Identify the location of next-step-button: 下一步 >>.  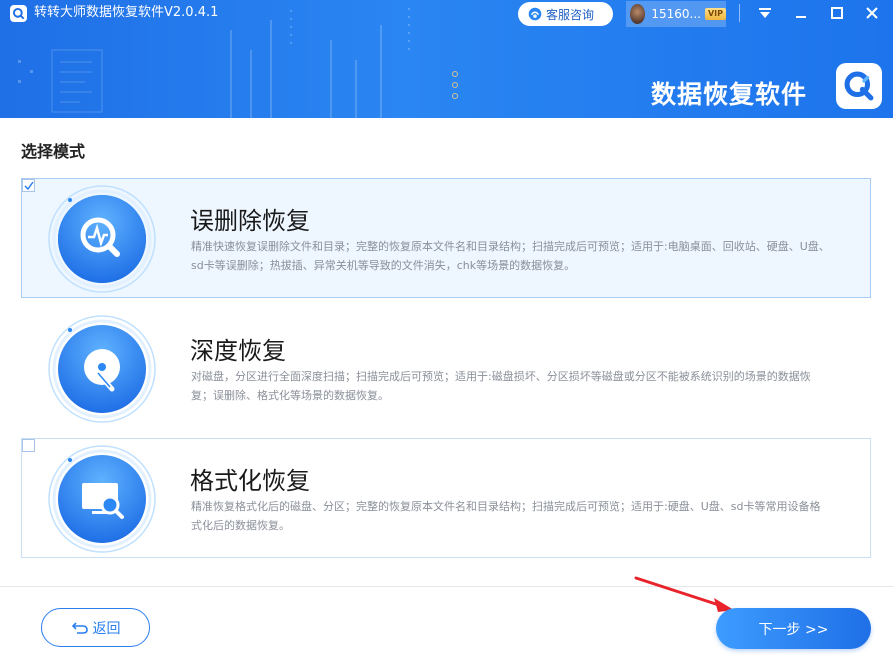
(793, 628).